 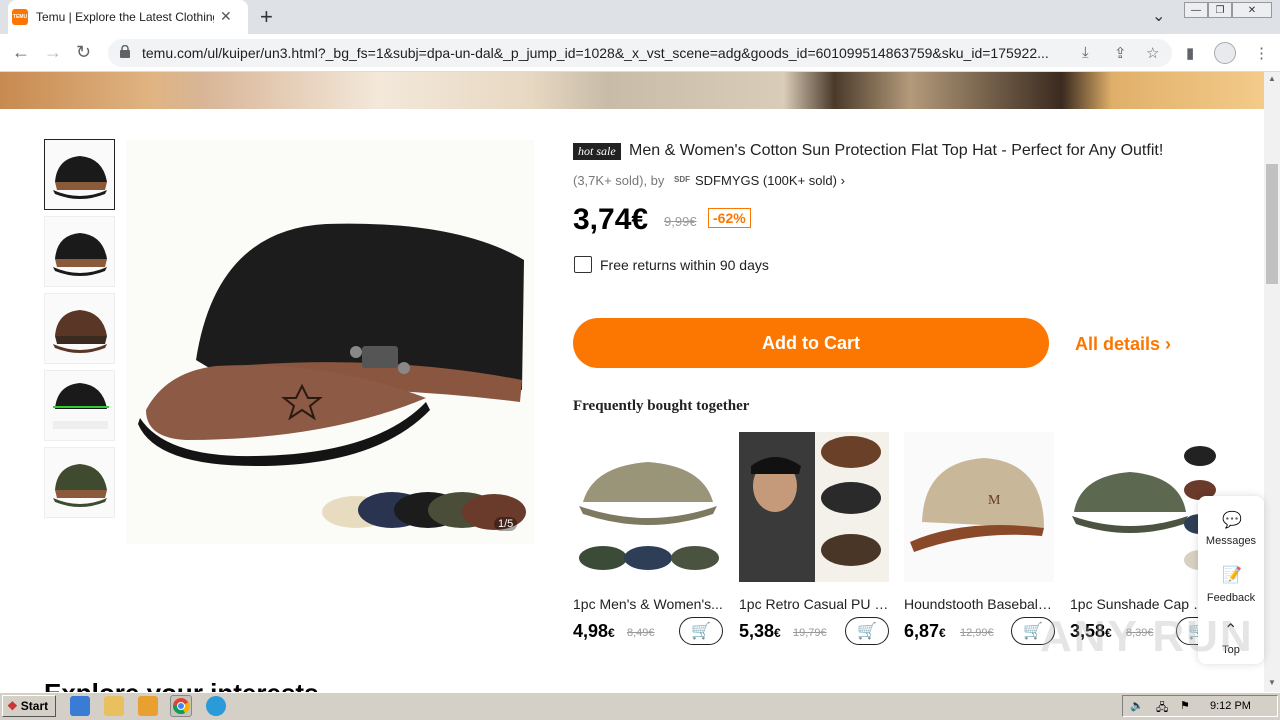 What do you see at coordinates (216, 706) in the screenshot?
I see `edge-icon` at bounding box center [216, 706].